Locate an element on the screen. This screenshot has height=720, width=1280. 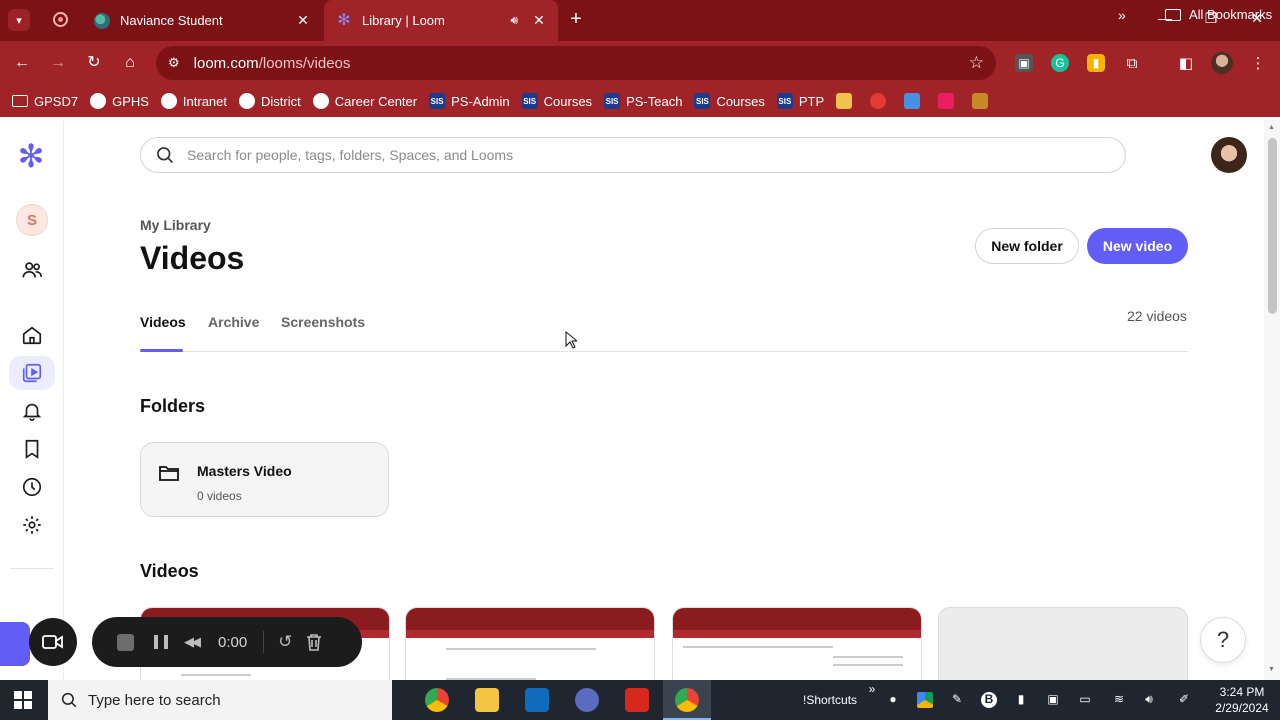
usb-icon: ▮ is located at coordinates (1021, 700).